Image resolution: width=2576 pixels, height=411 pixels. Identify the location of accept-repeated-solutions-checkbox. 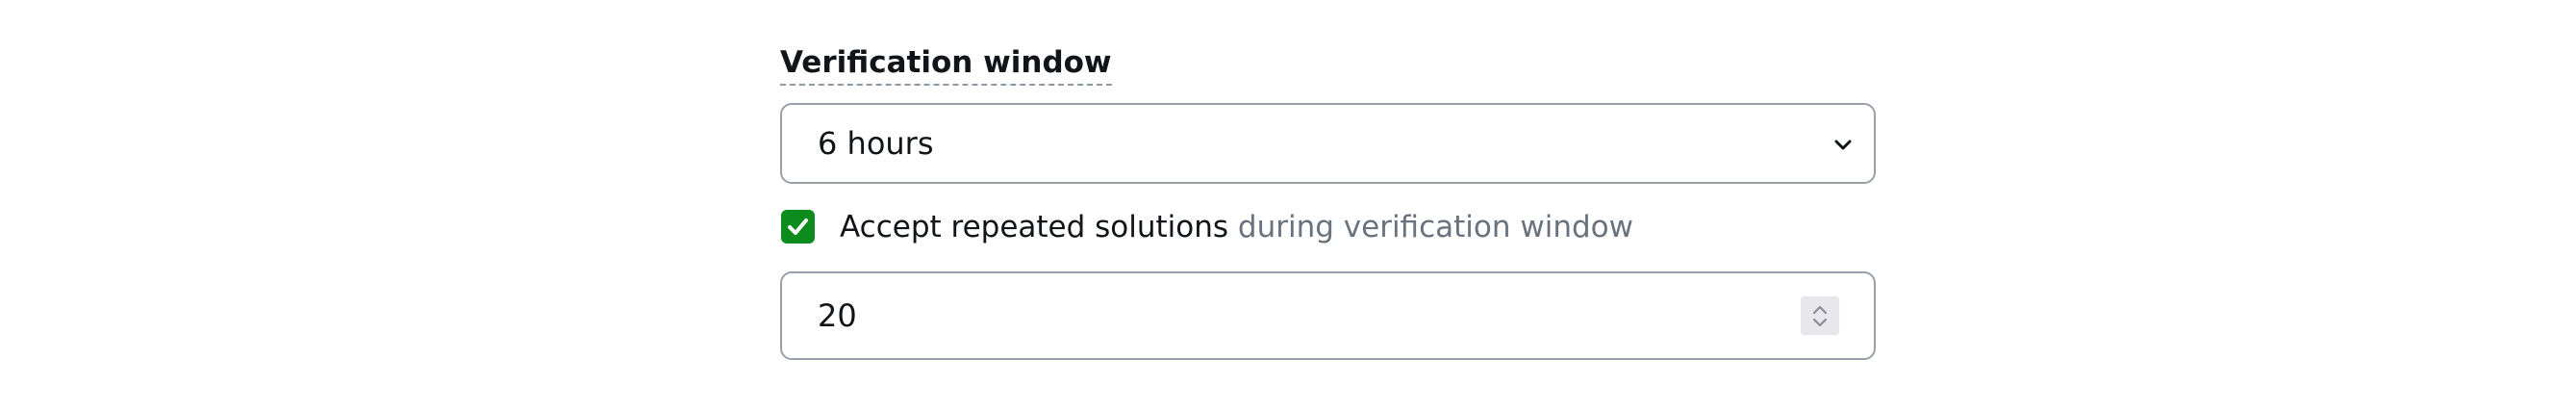
(798, 227).